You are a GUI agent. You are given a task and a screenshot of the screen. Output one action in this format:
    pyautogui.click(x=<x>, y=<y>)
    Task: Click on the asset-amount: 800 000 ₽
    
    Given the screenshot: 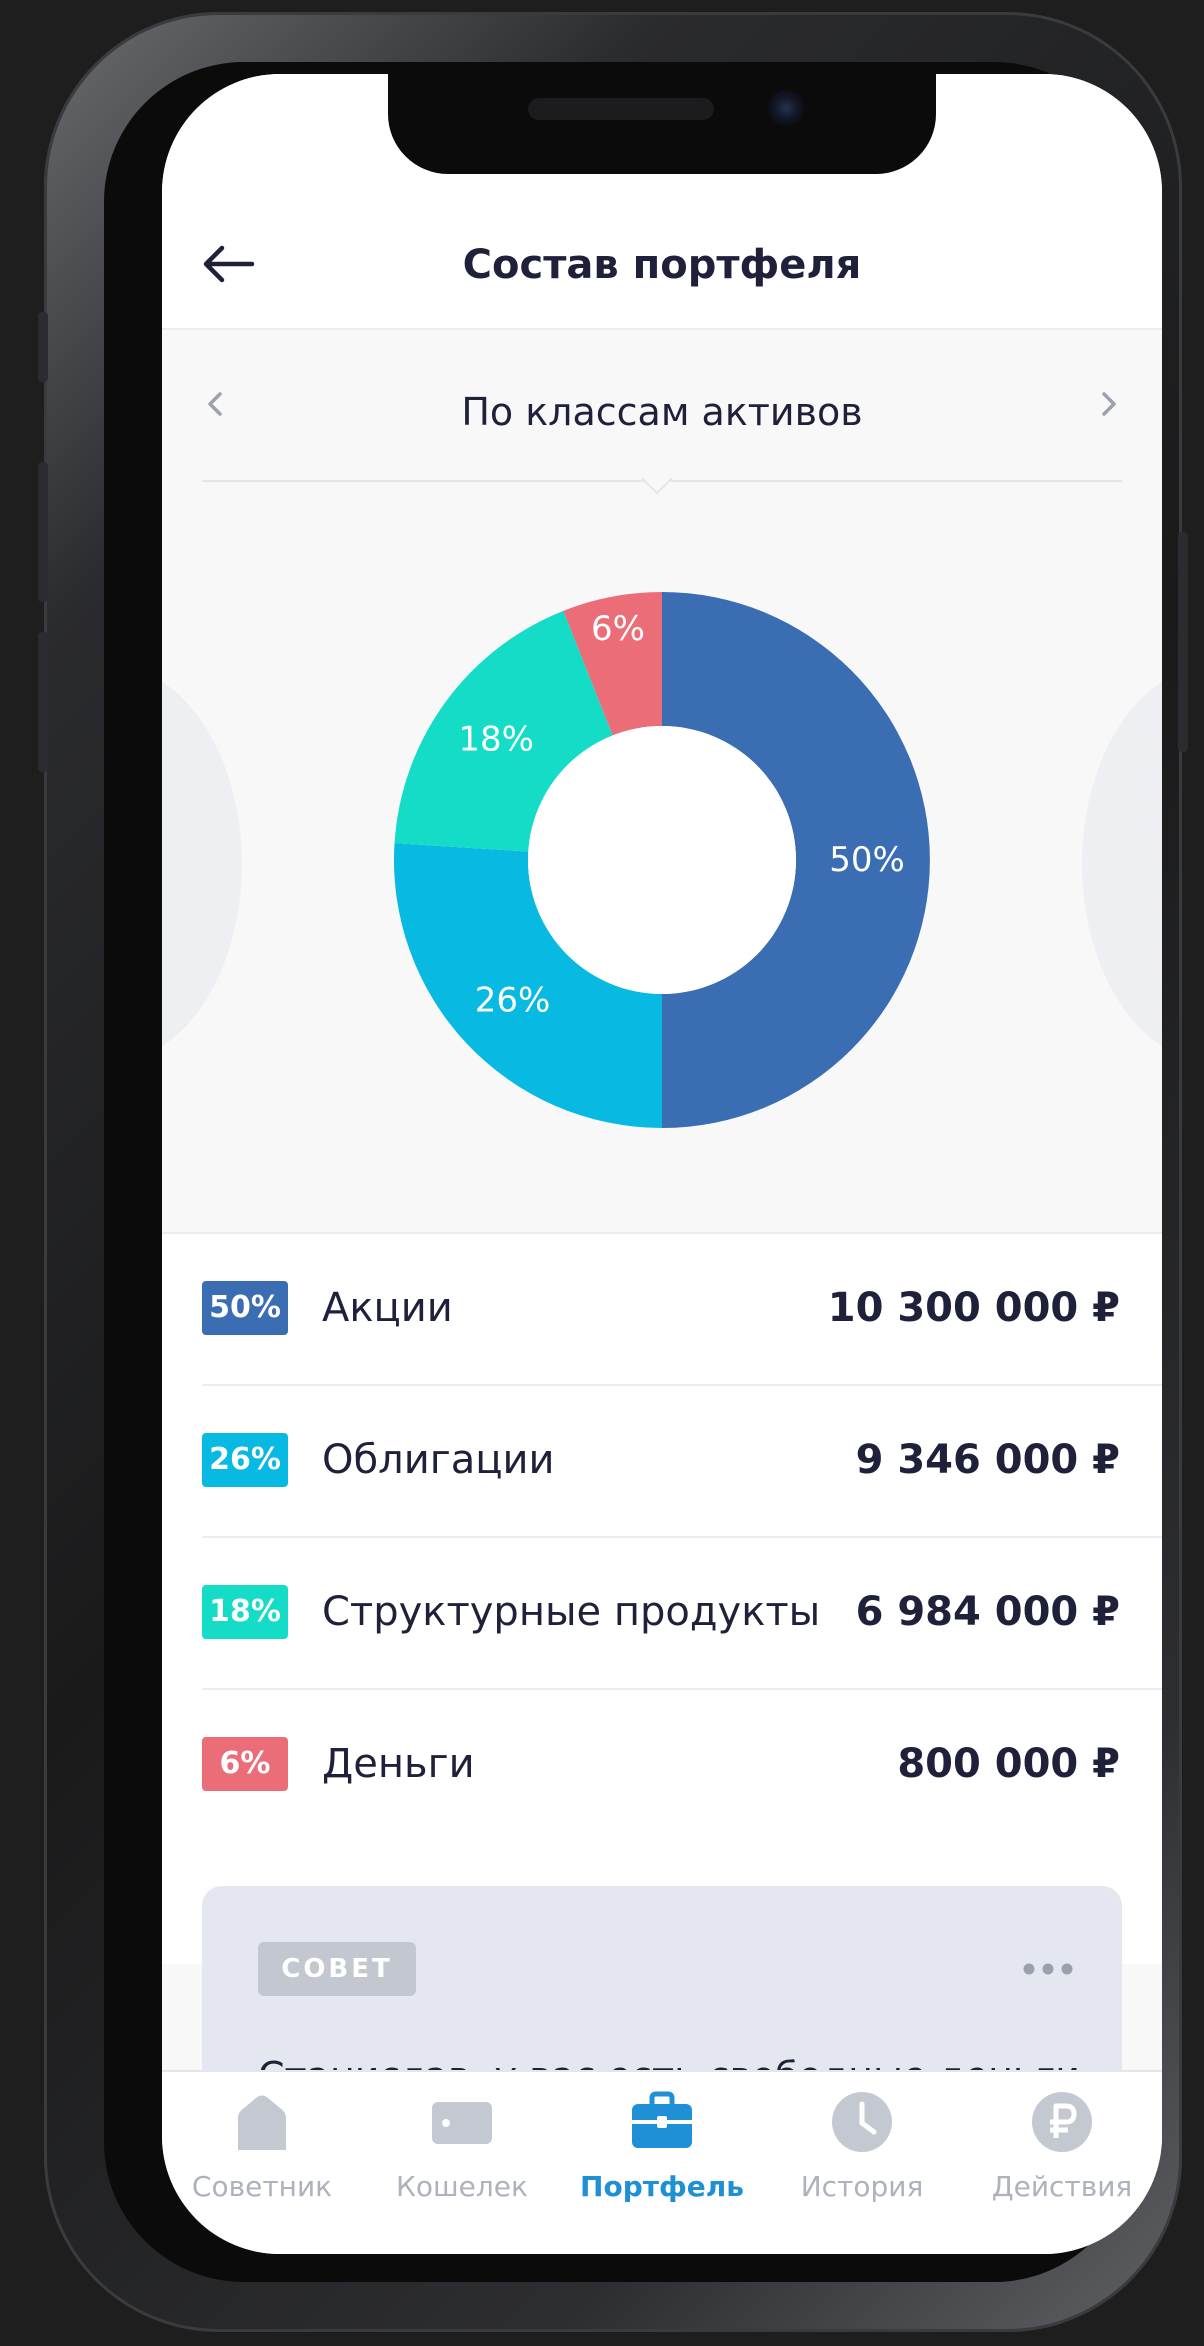 What is the action you would take?
    pyautogui.click(x=1008, y=1764)
    